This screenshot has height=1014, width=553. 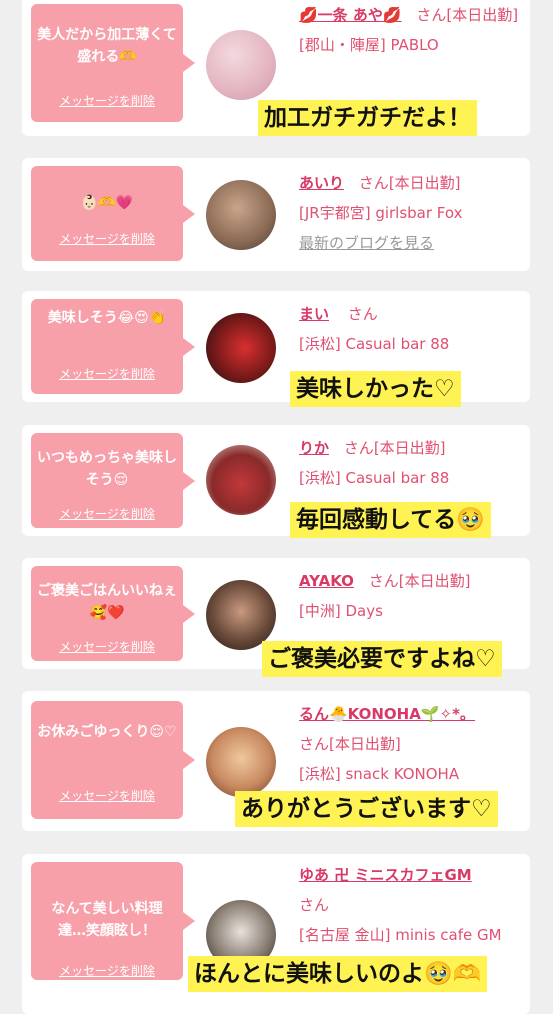 What do you see at coordinates (113, 213) in the screenshot?
I see `message-bubble: 👶🏻🫶💗 メッセージを削除` at bounding box center [113, 213].